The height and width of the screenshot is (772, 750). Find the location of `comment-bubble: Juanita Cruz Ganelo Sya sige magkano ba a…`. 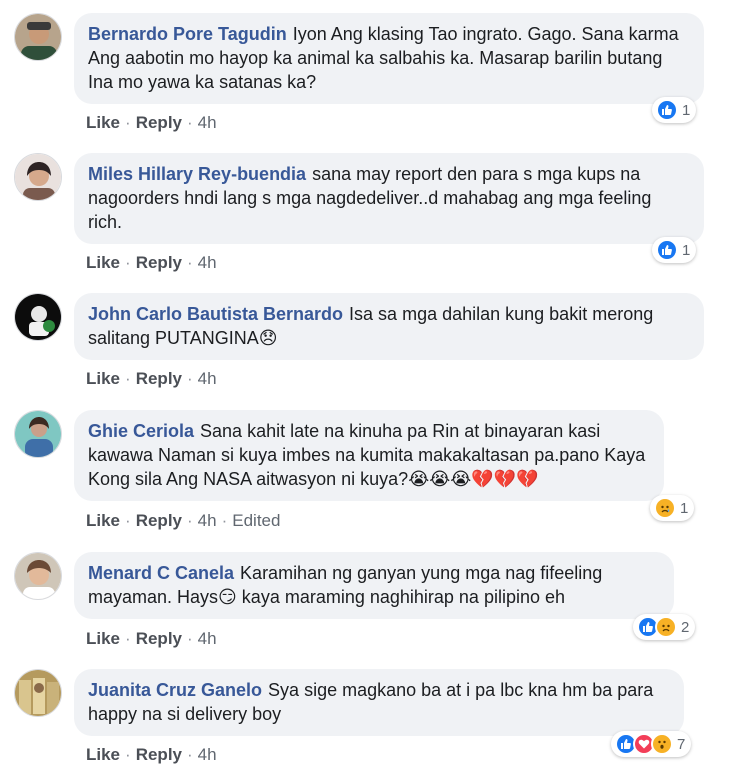

comment-bubble: Juanita Cruz Ganelo Sya sige magkano ba a… is located at coordinates (379, 702).